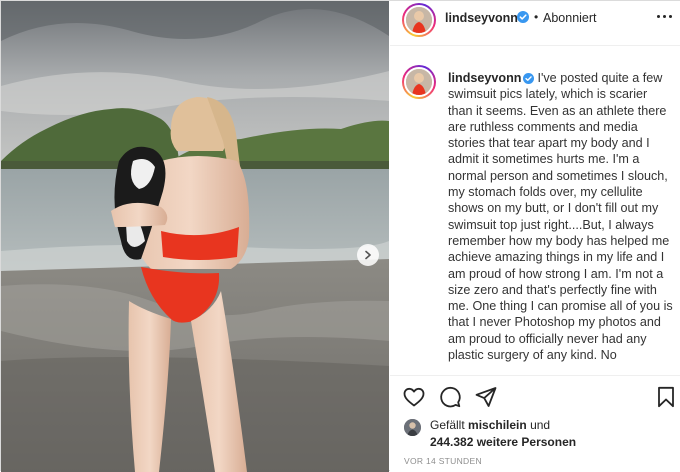 The width and height of the screenshot is (680, 472). I want to click on next-image-button, so click(368, 255).